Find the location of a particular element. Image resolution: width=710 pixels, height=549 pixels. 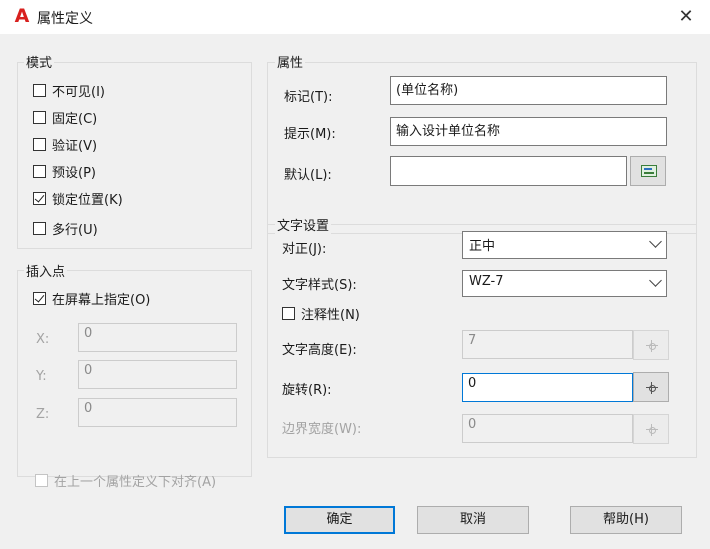

justify-value: 正中 is located at coordinates (482, 246).